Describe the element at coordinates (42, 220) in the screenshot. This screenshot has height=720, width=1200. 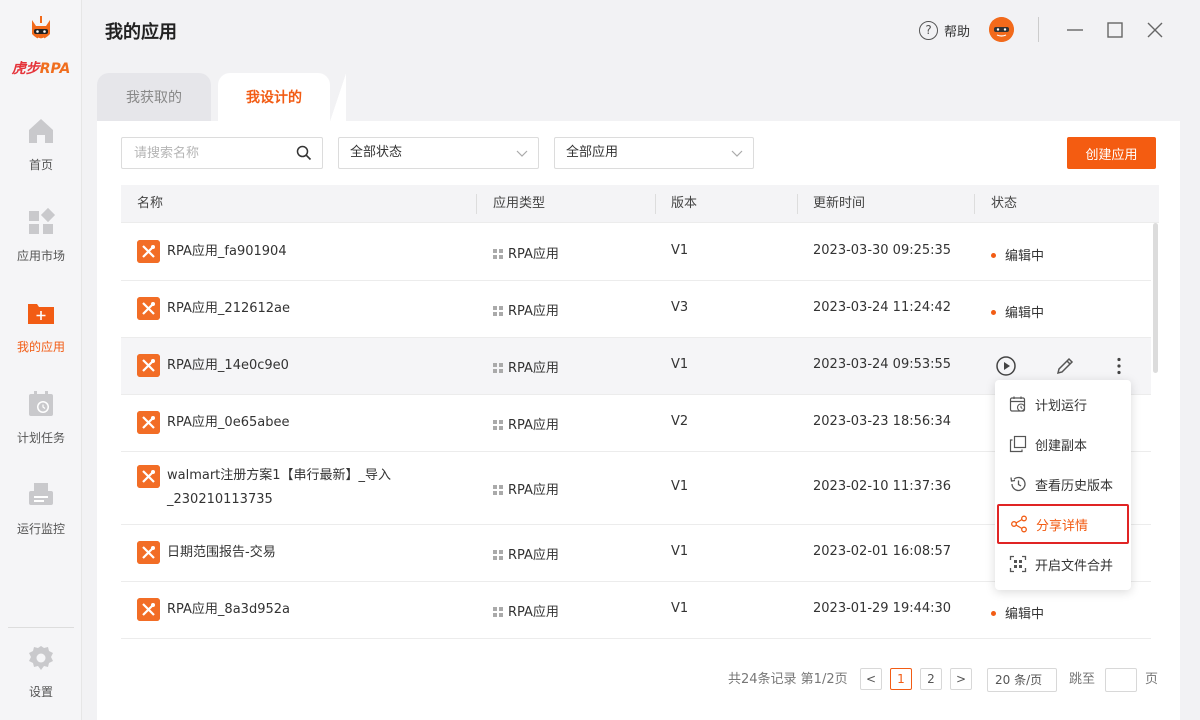
I see `app-market-icon` at that location.